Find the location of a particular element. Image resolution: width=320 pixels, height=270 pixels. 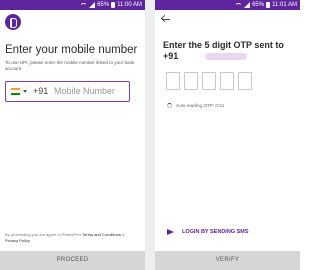

mobile-number-field: +91 is located at coordinates (67, 91).